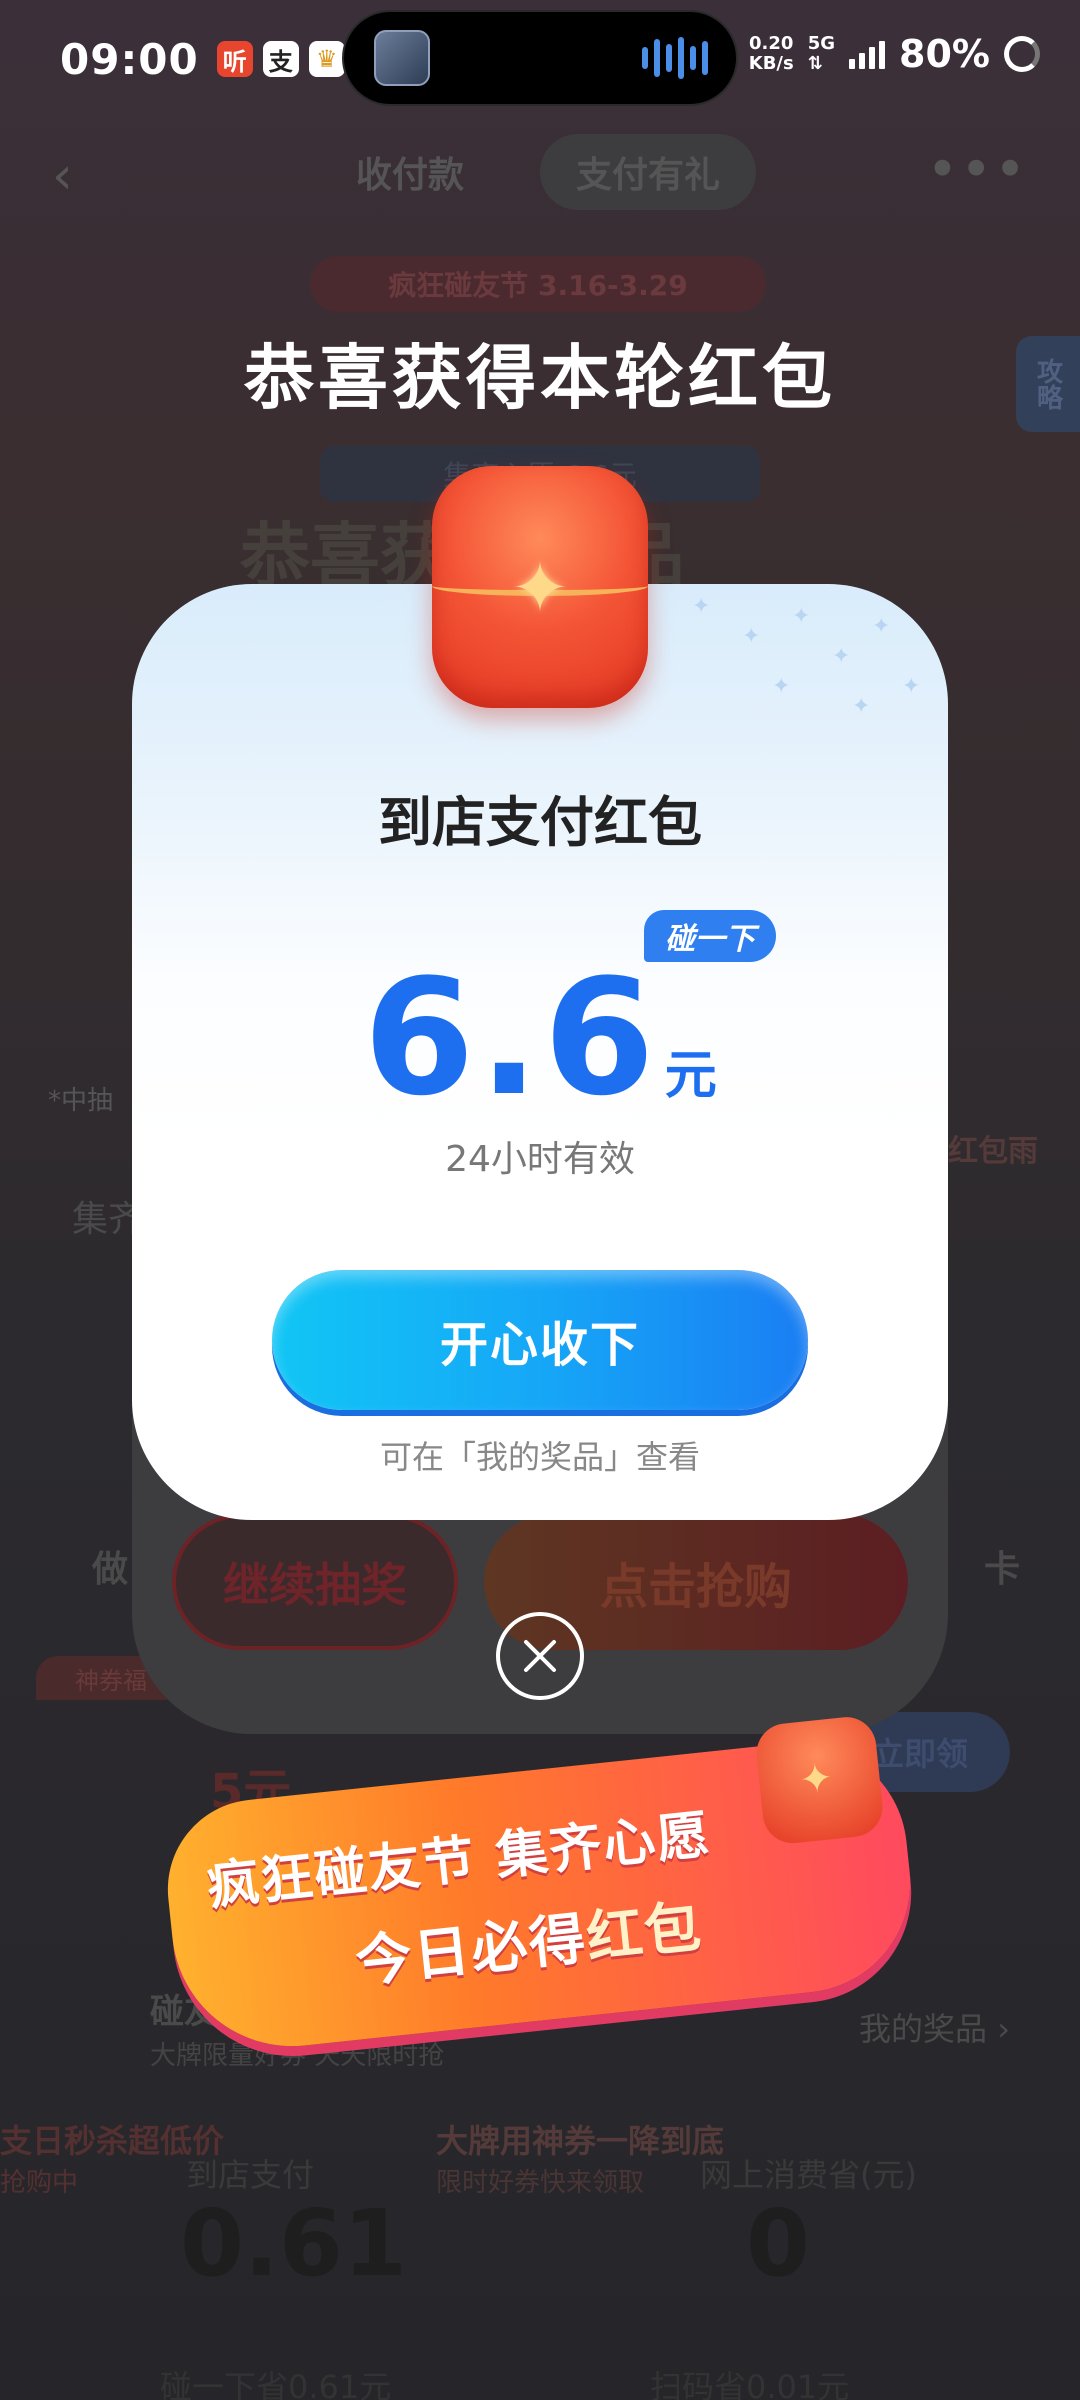 This screenshot has width=1080, height=2400. I want to click on coupon-promo: 大牌用神券一降到底 限时好券快来领取, so click(580, 2162).